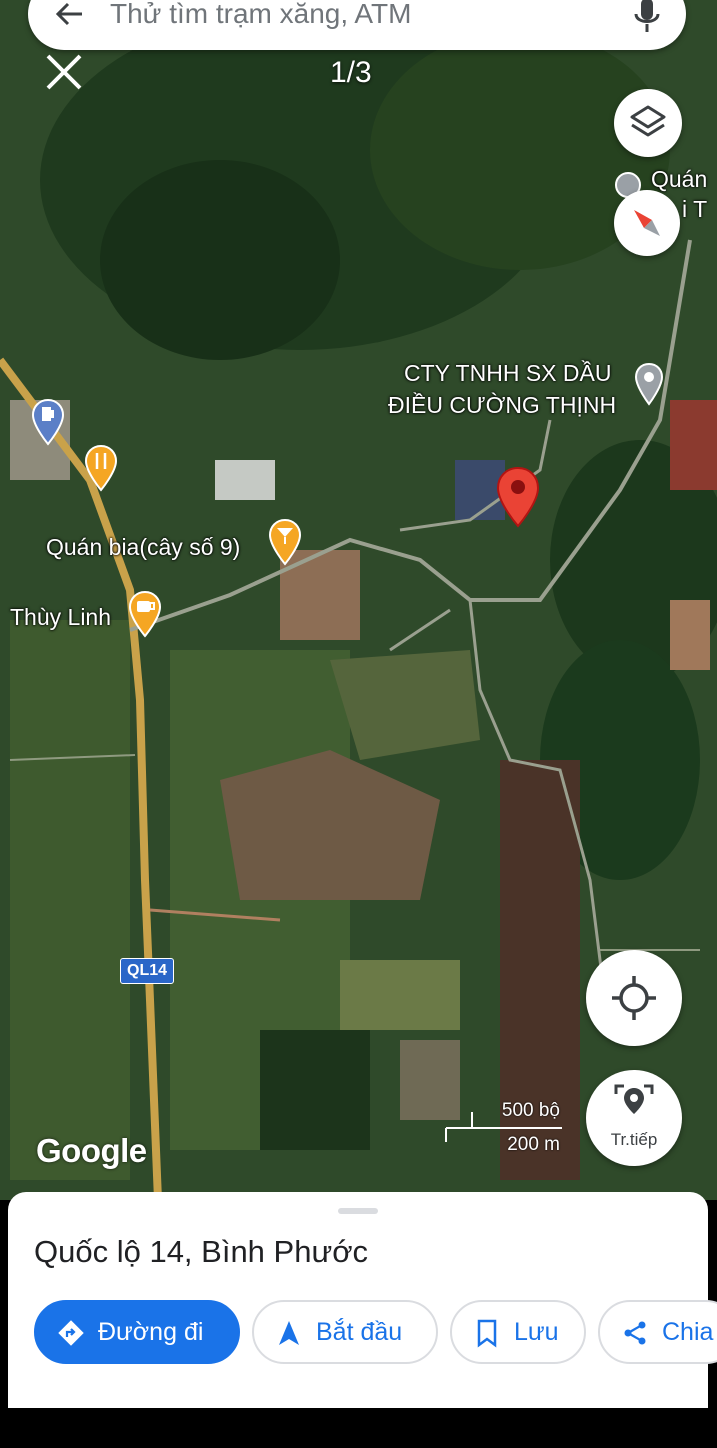 The width and height of the screenshot is (717, 1448). Describe the element at coordinates (487, 1333) in the screenshot. I see `bookmark-icon` at that location.